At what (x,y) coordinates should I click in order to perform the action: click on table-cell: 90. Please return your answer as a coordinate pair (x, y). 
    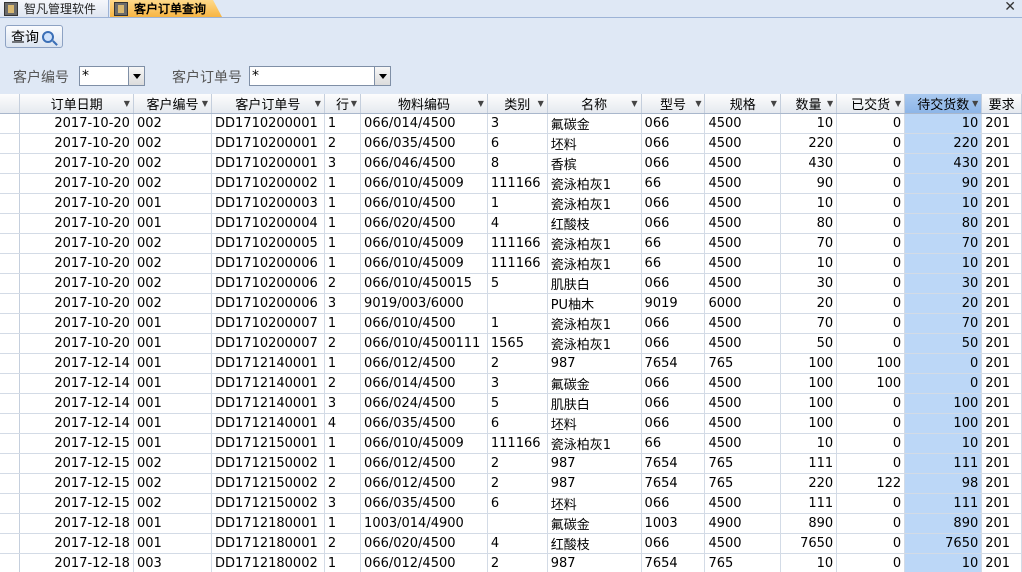
    Looking at the image, I should click on (943, 183).